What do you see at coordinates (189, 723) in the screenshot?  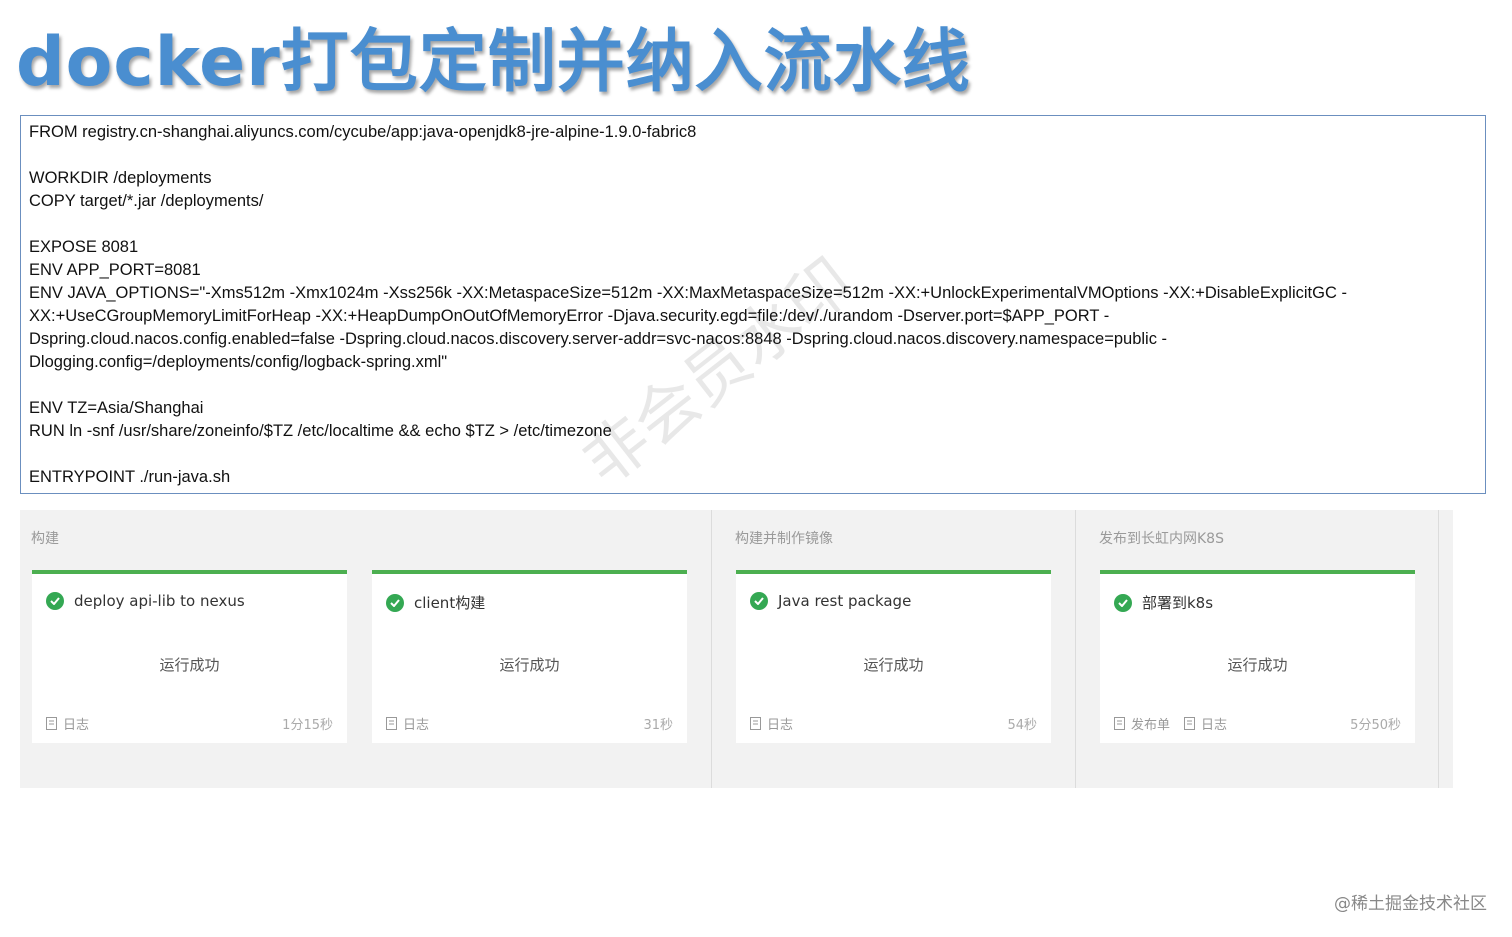 I see `job-footer: 日志 1分15秒` at bounding box center [189, 723].